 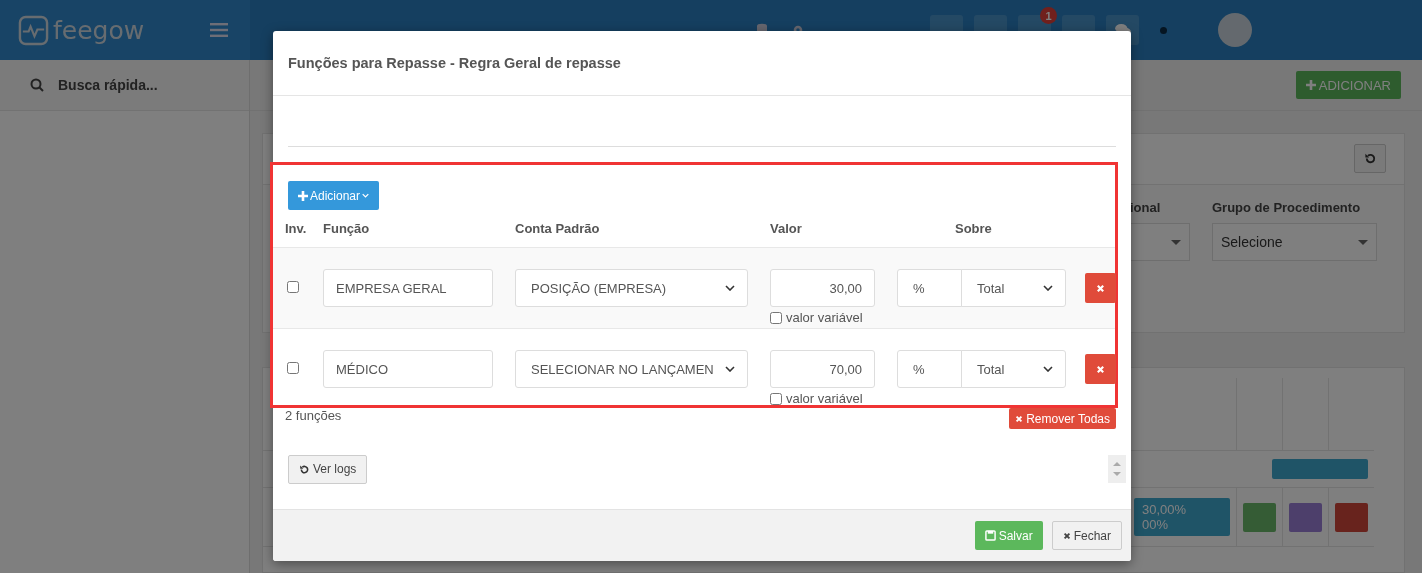 What do you see at coordinates (1048, 15) in the screenshot?
I see `notification-badge: 1` at bounding box center [1048, 15].